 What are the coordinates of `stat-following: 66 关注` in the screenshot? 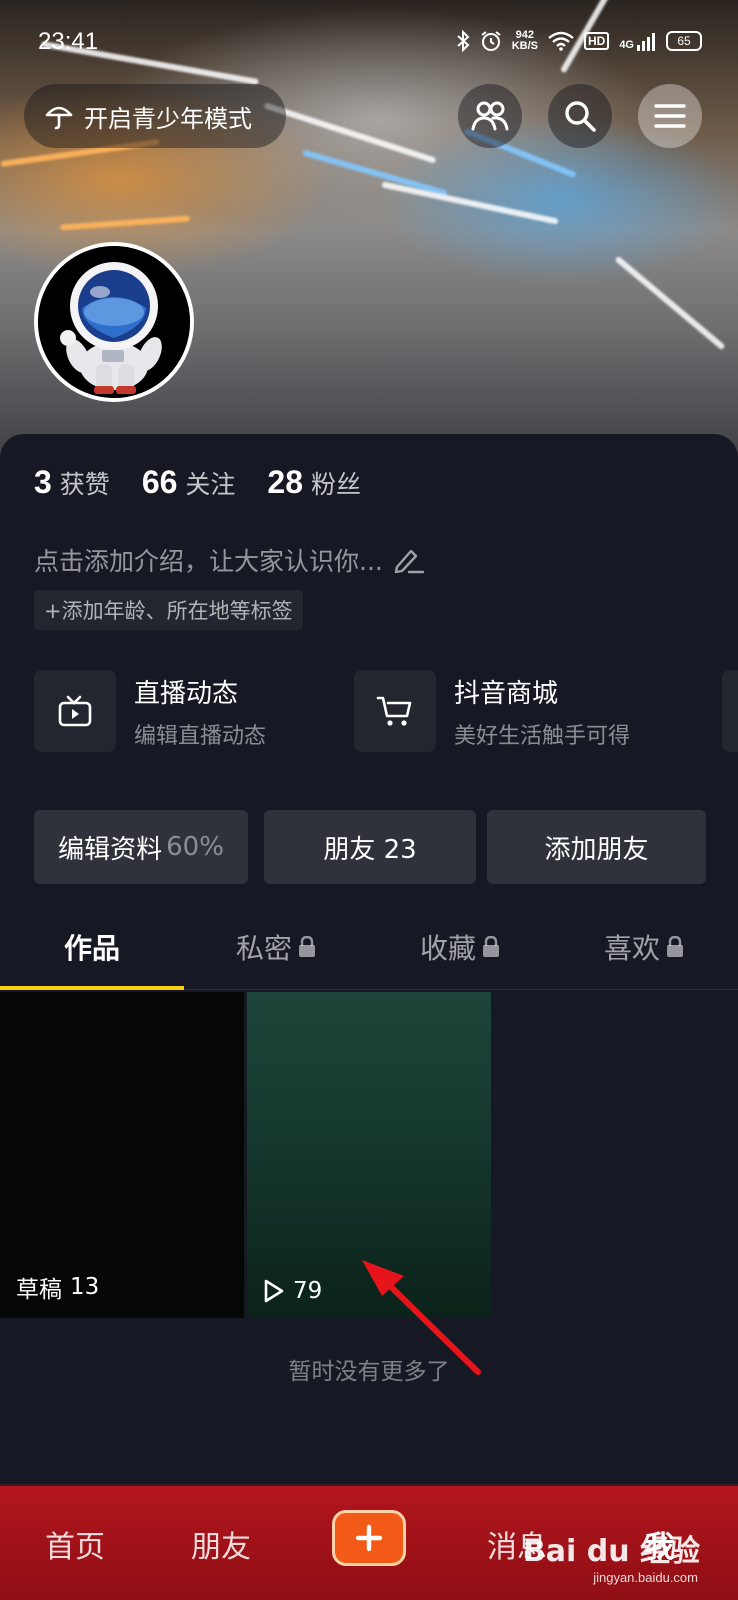 It's located at (189, 482).